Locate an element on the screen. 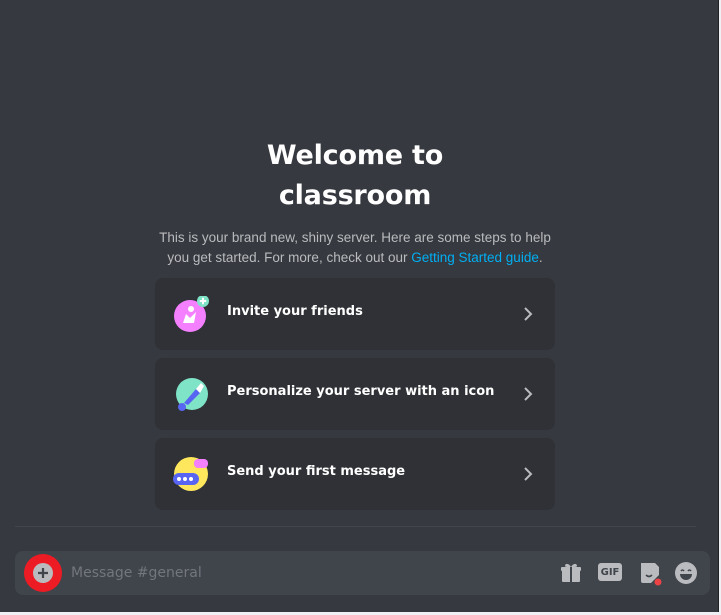 The width and height of the screenshot is (721, 615). add-attachment-button is located at coordinates (43, 573).